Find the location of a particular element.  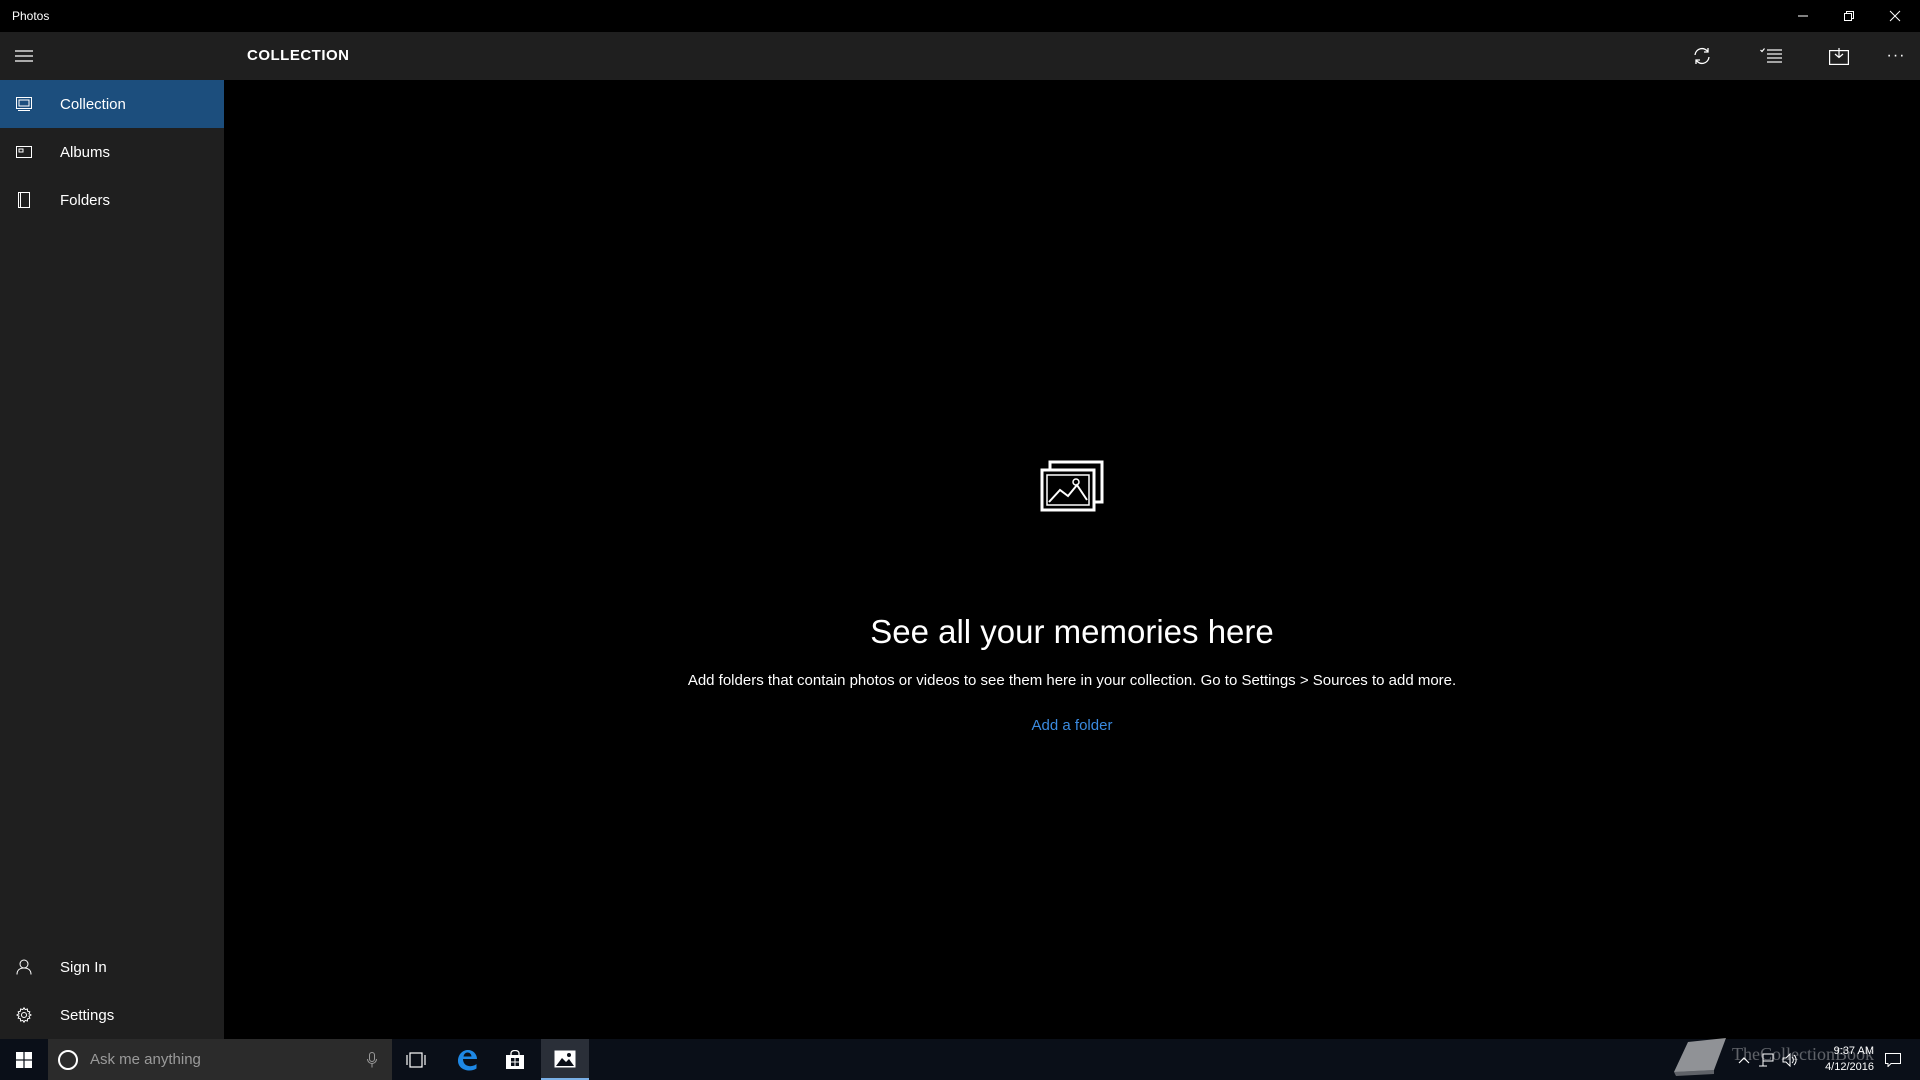

hamburger-button is located at coordinates (24, 56).